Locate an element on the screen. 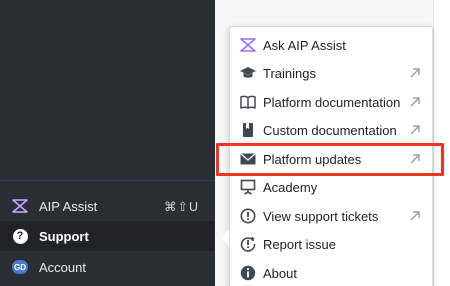  menu-item-label: About is located at coordinates (280, 273).